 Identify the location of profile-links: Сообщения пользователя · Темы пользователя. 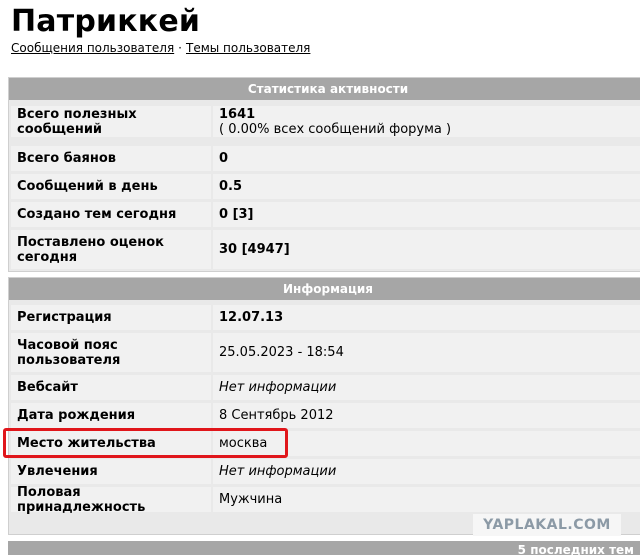
(160, 48).